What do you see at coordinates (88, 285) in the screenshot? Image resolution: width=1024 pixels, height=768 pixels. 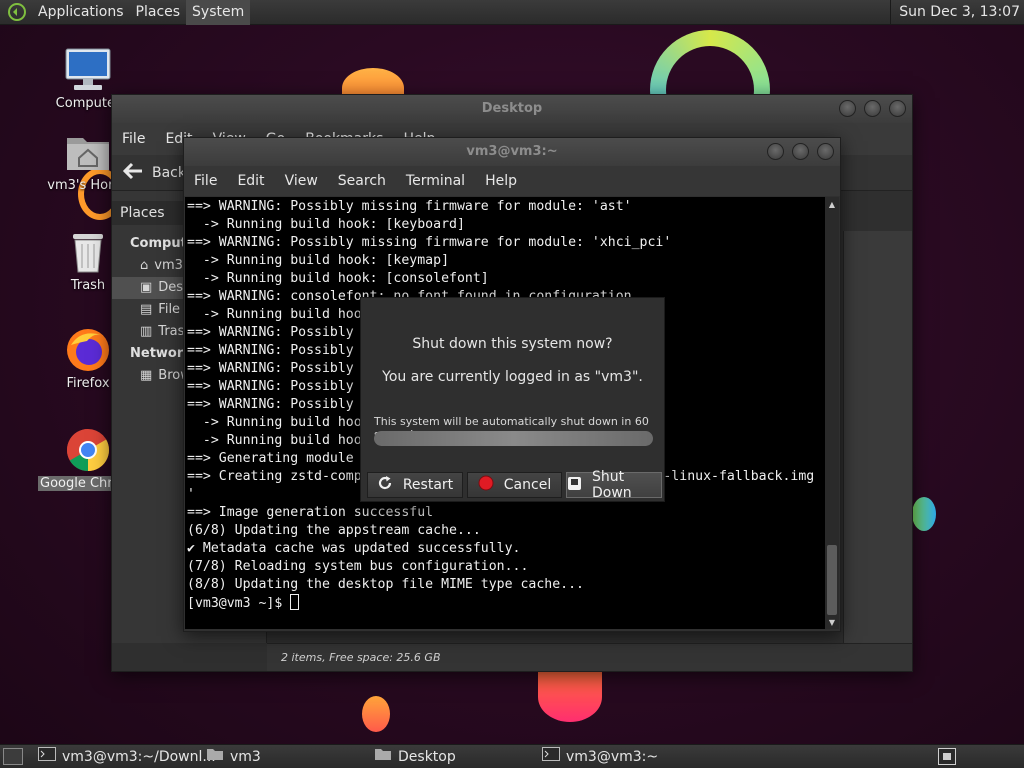 I see `desktop-icon-label: Trash` at bounding box center [88, 285].